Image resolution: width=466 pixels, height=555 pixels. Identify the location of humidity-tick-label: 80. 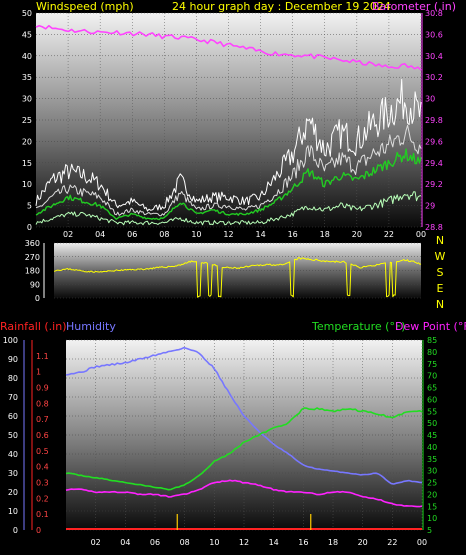
(13, 378).